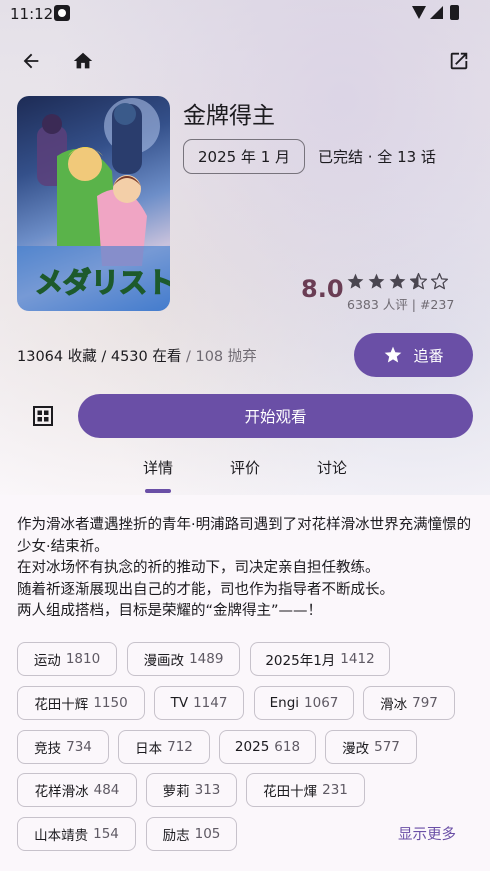 The width and height of the screenshot is (490, 871). Describe the element at coordinates (61, 836) in the screenshot. I see `tag-name: 山本靖贵` at that location.